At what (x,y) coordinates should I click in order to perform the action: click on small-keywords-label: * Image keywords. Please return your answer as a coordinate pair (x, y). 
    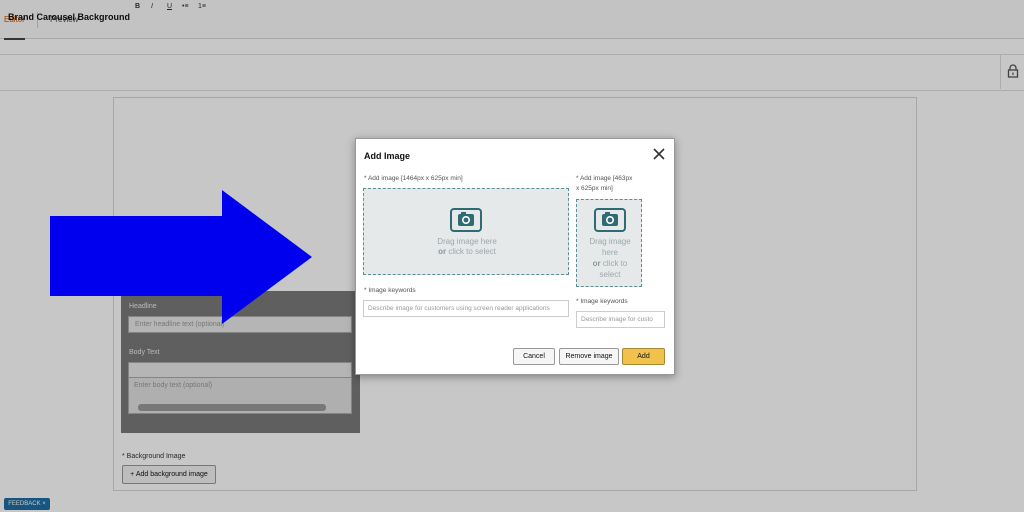
    Looking at the image, I should click on (602, 301).